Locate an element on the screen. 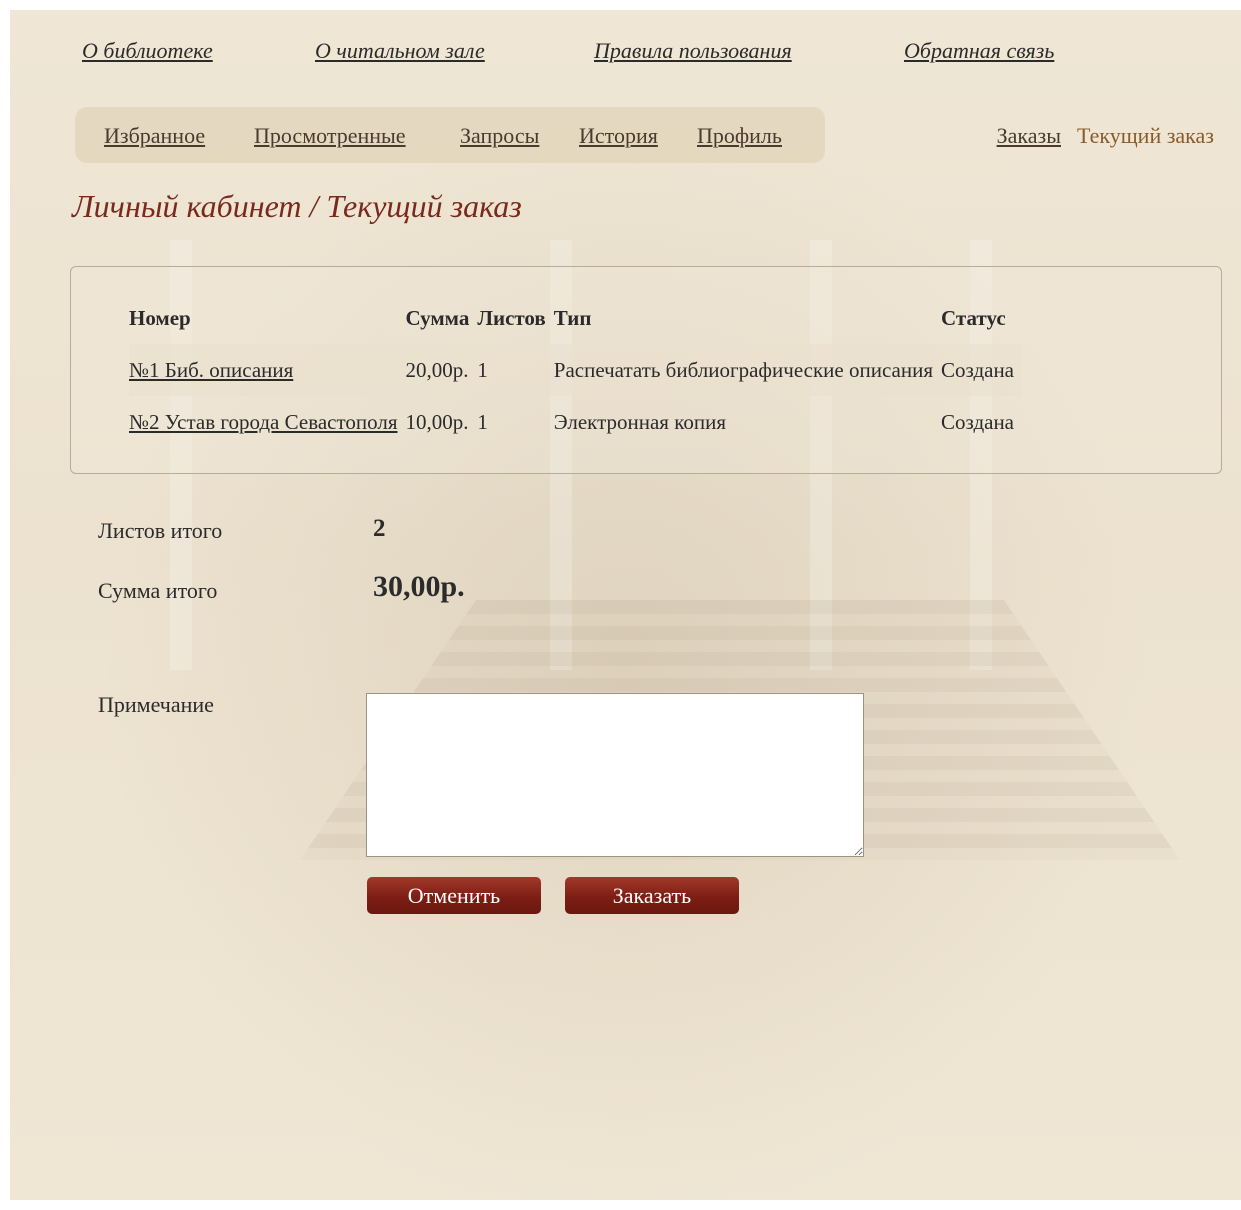  cell-type: Электронная копия is located at coordinates (639, 421).